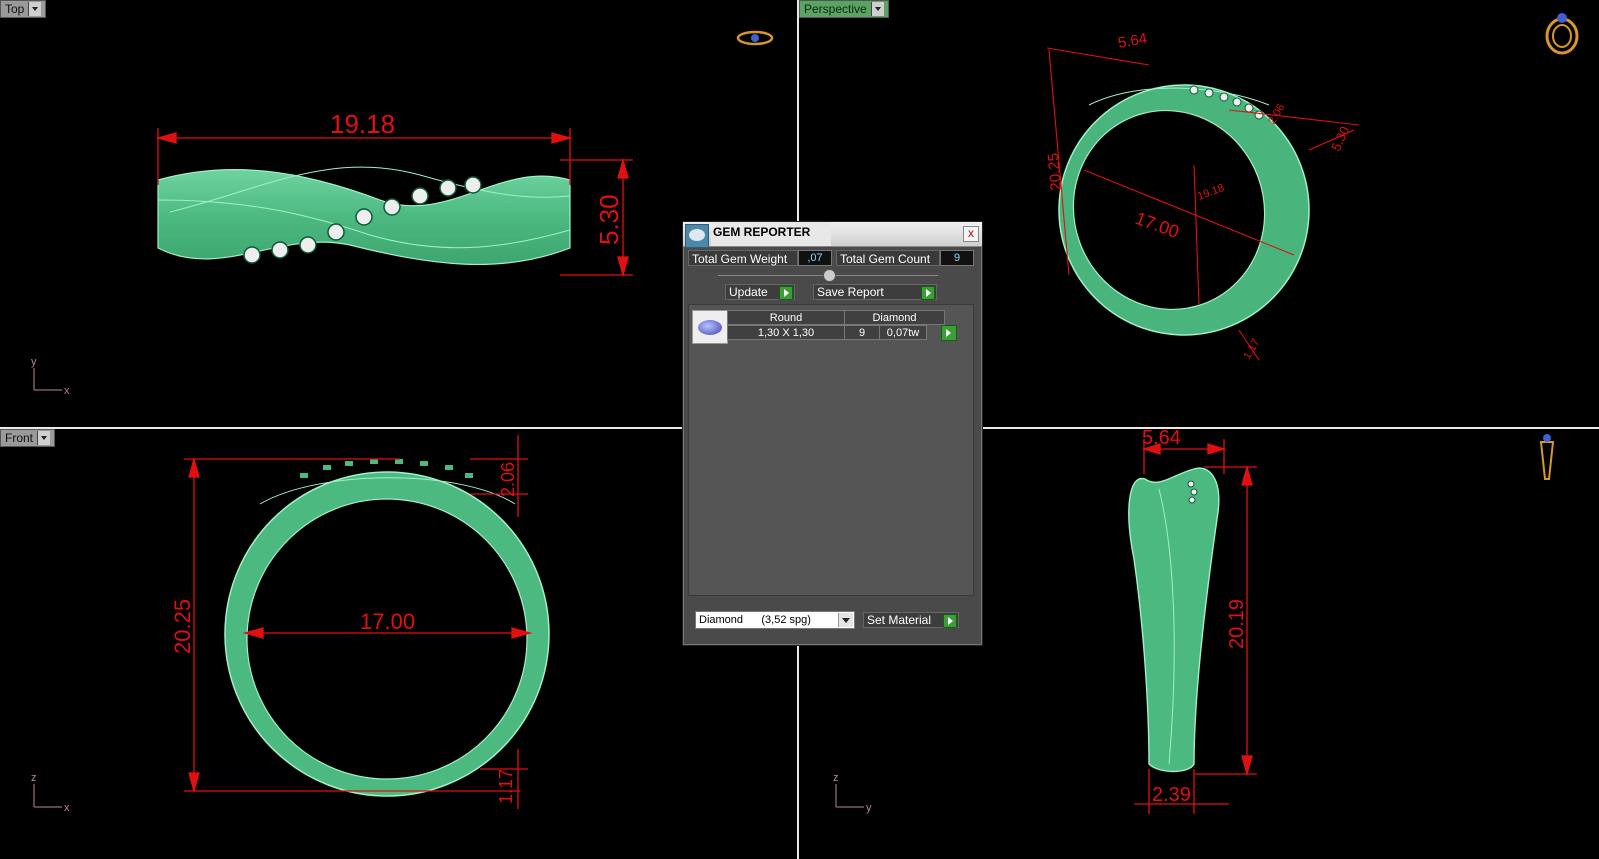 This screenshot has width=1599, height=859. What do you see at coordinates (755, 620) in the screenshot?
I see `material-select-value: Diamond (3,52 spg)` at bounding box center [755, 620].